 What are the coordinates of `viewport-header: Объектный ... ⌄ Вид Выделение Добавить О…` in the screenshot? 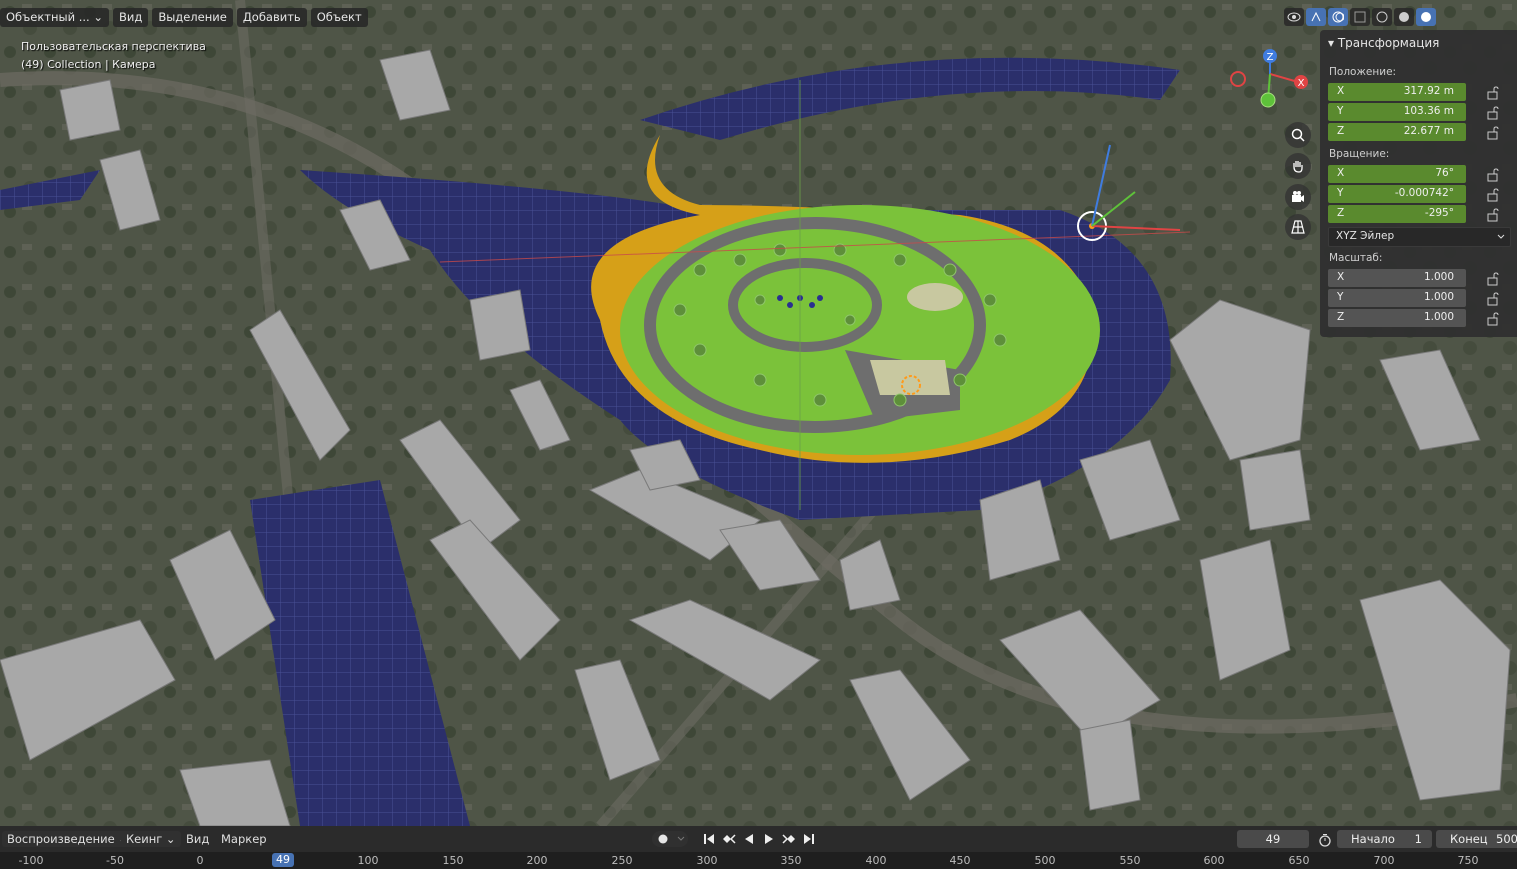 It's located at (184, 17).